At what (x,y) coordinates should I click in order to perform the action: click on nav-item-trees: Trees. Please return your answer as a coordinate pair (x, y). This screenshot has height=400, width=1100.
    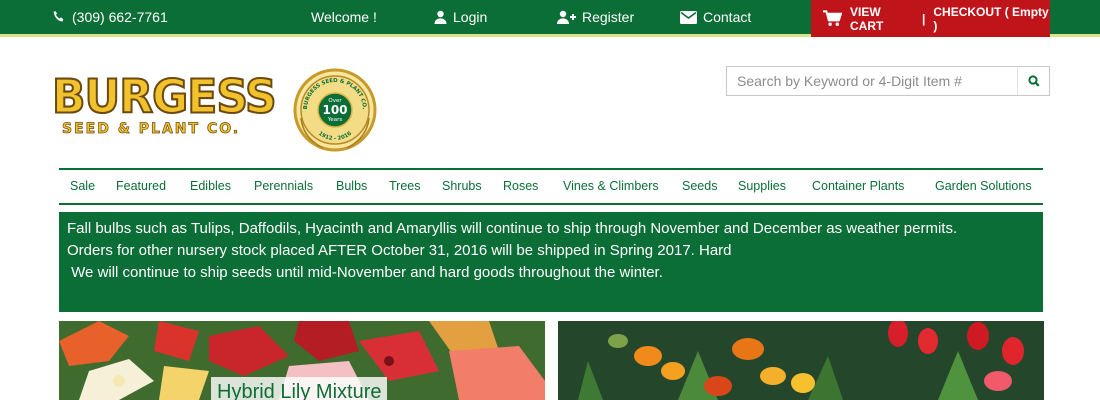
    Looking at the image, I should click on (405, 186).